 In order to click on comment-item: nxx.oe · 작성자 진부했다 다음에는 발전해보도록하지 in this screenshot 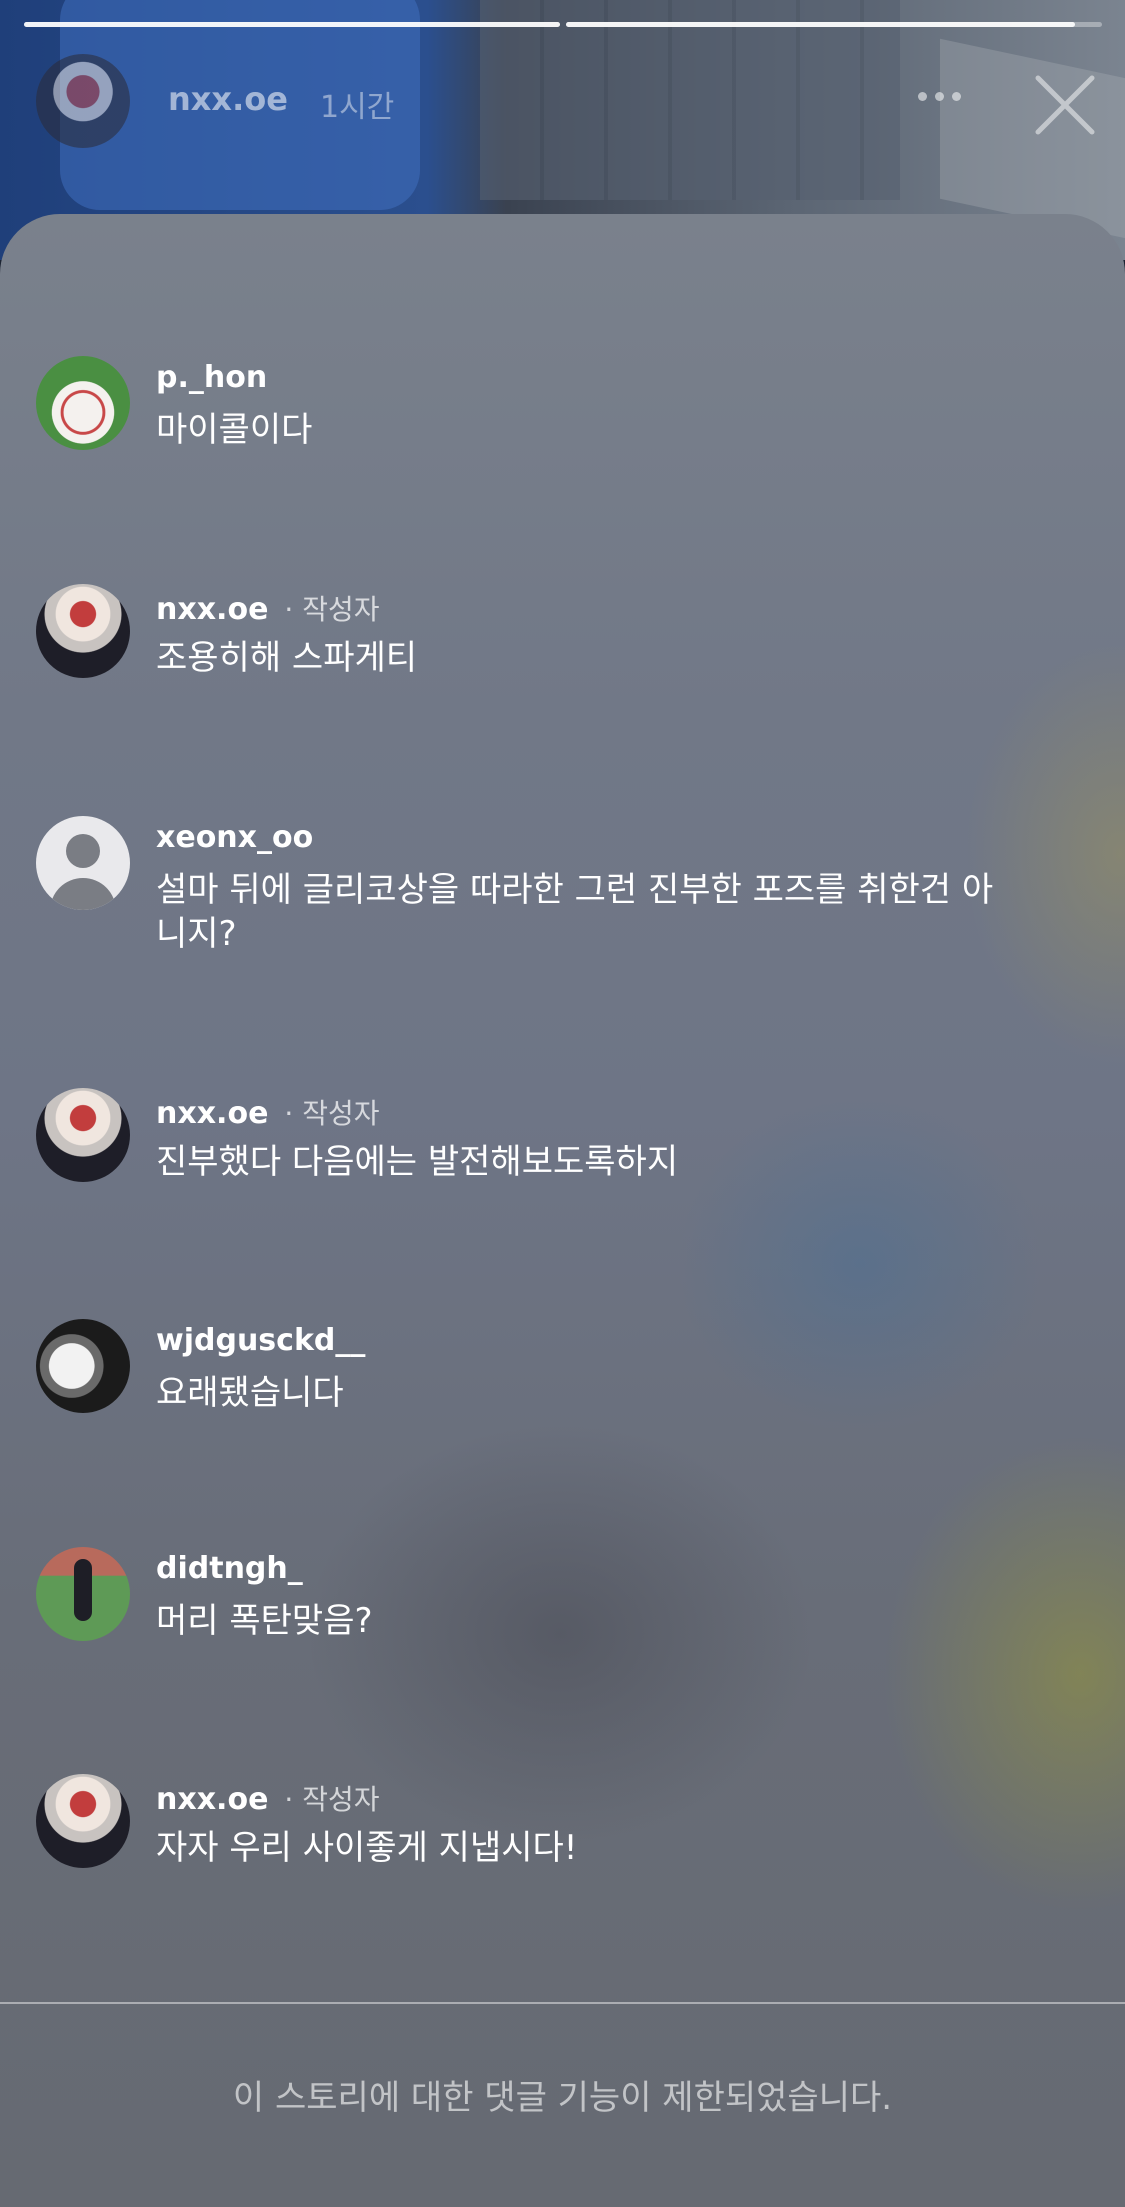, I will do `click(556, 1148)`.